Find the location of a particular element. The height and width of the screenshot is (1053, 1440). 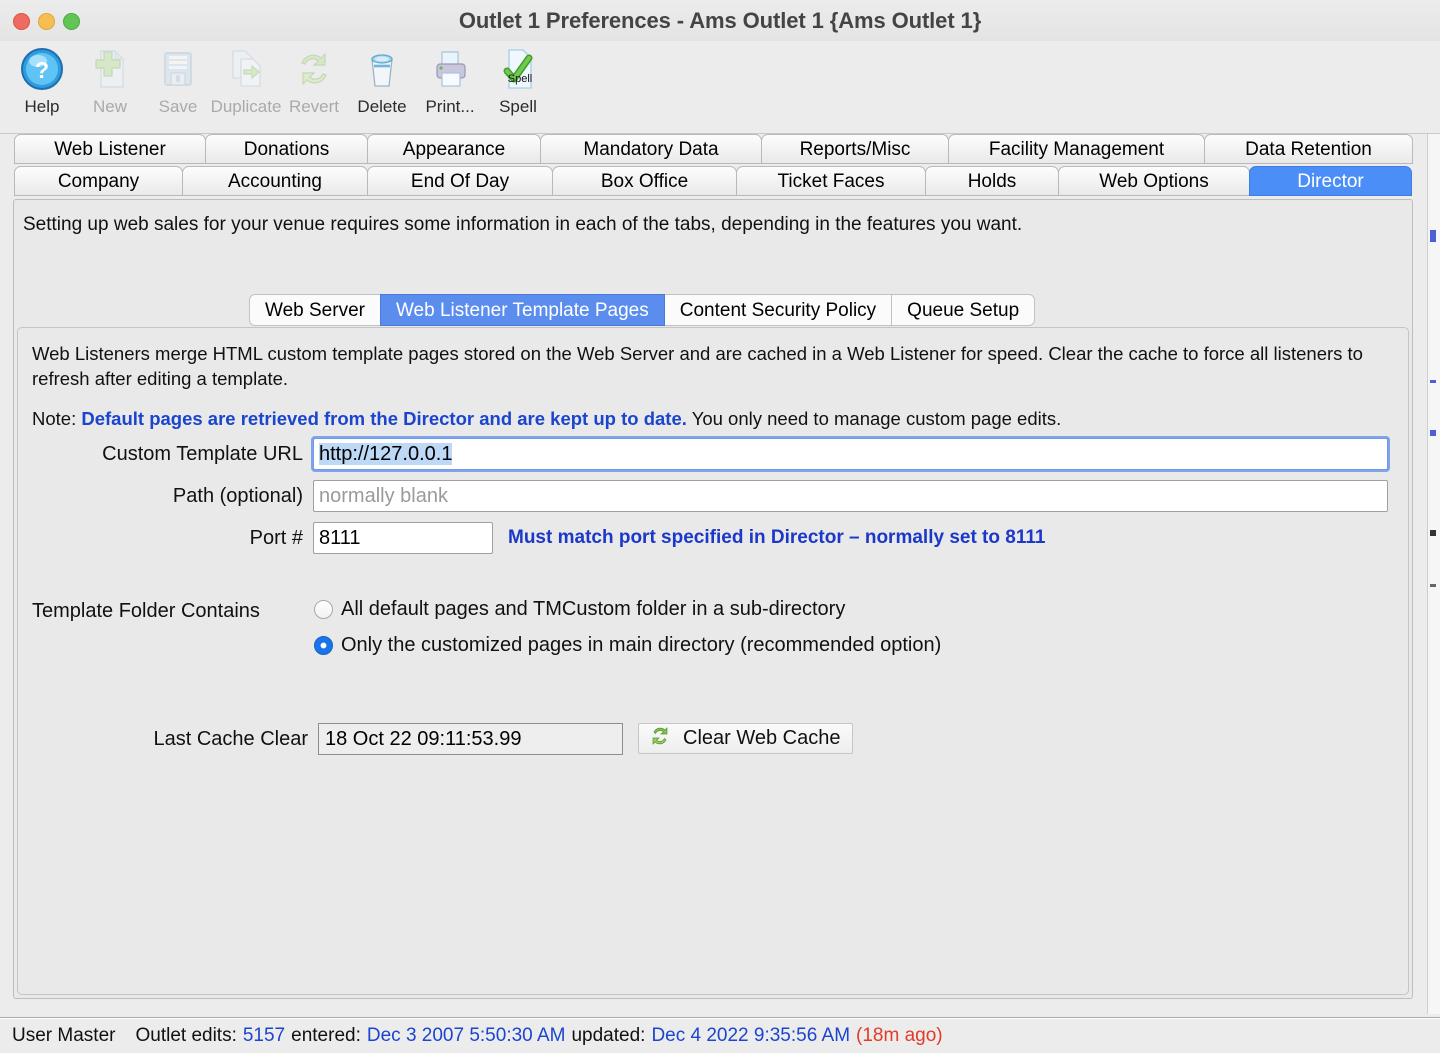

subtab-label: Web Server is located at coordinates (315, 310).